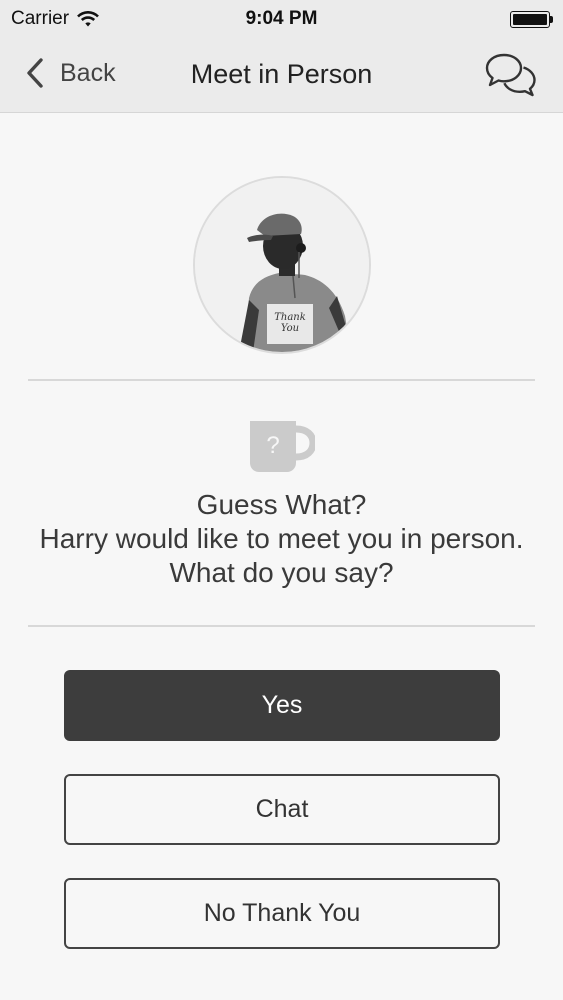  I want to click on status-bar: Carrier 9:04 PM, so click(281, 20).